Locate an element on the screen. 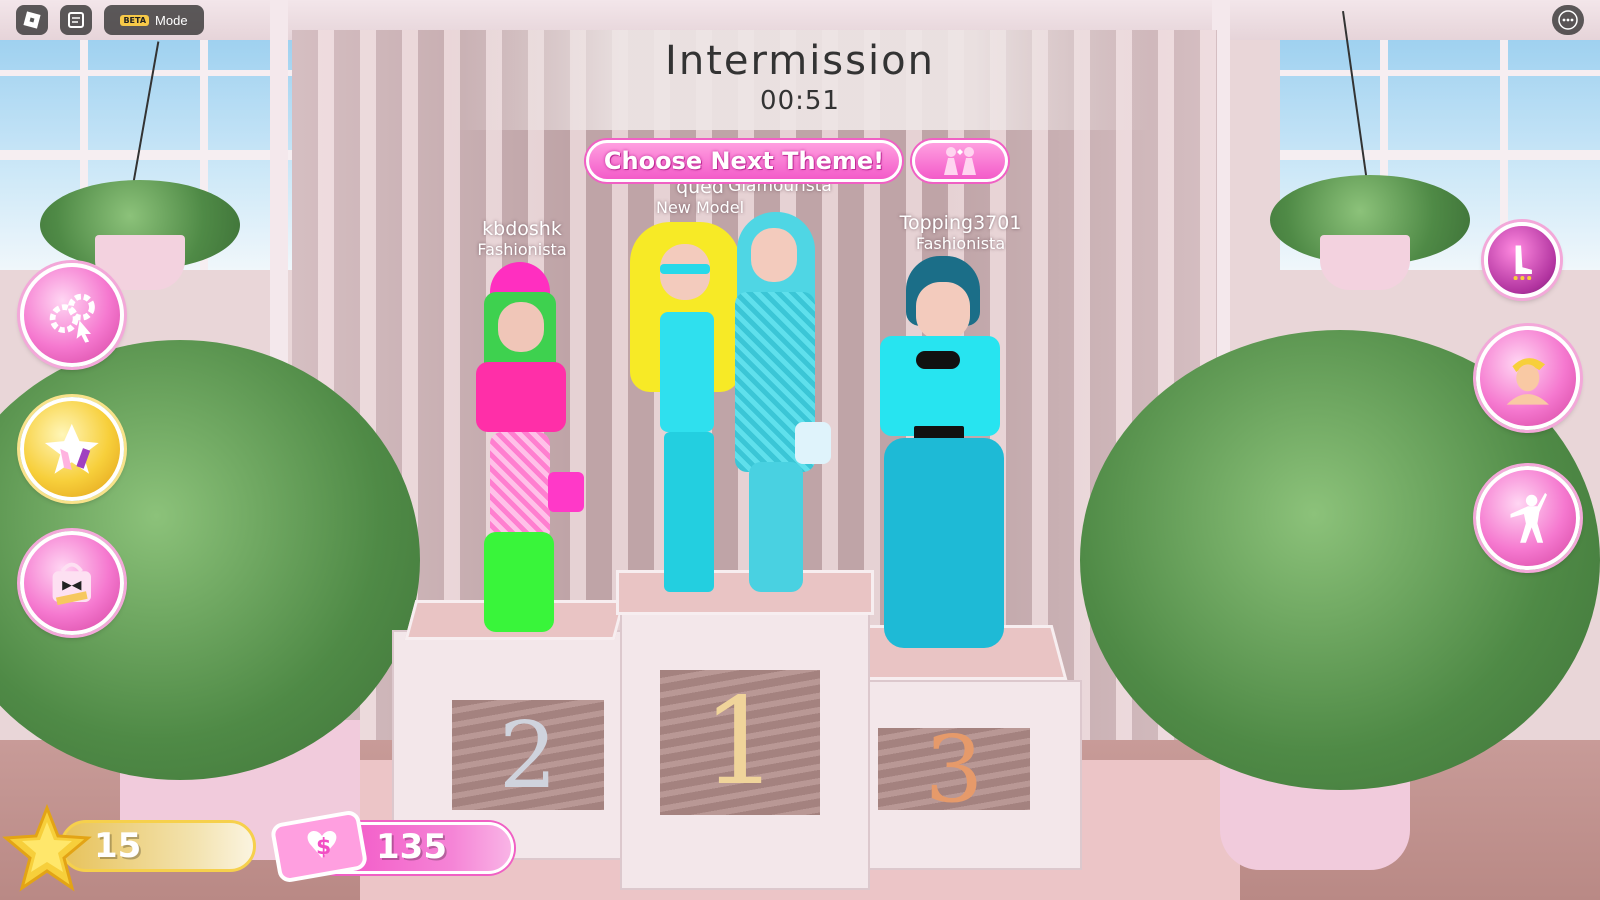 The width and height of the screenshot is (1600, 900). chat-button is located at coordinates (76, 20).